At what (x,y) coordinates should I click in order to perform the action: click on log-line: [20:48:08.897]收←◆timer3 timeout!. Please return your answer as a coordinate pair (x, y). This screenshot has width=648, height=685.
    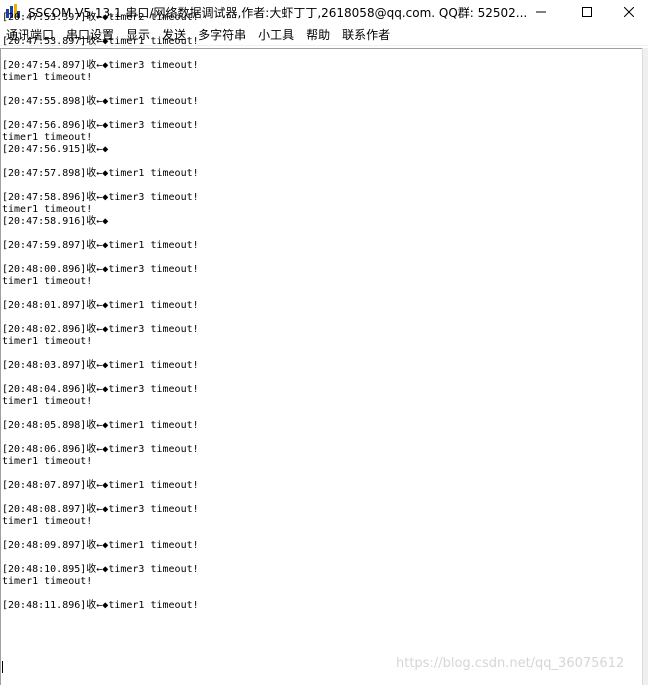
    Looking at the image, I should click on (100, 509).